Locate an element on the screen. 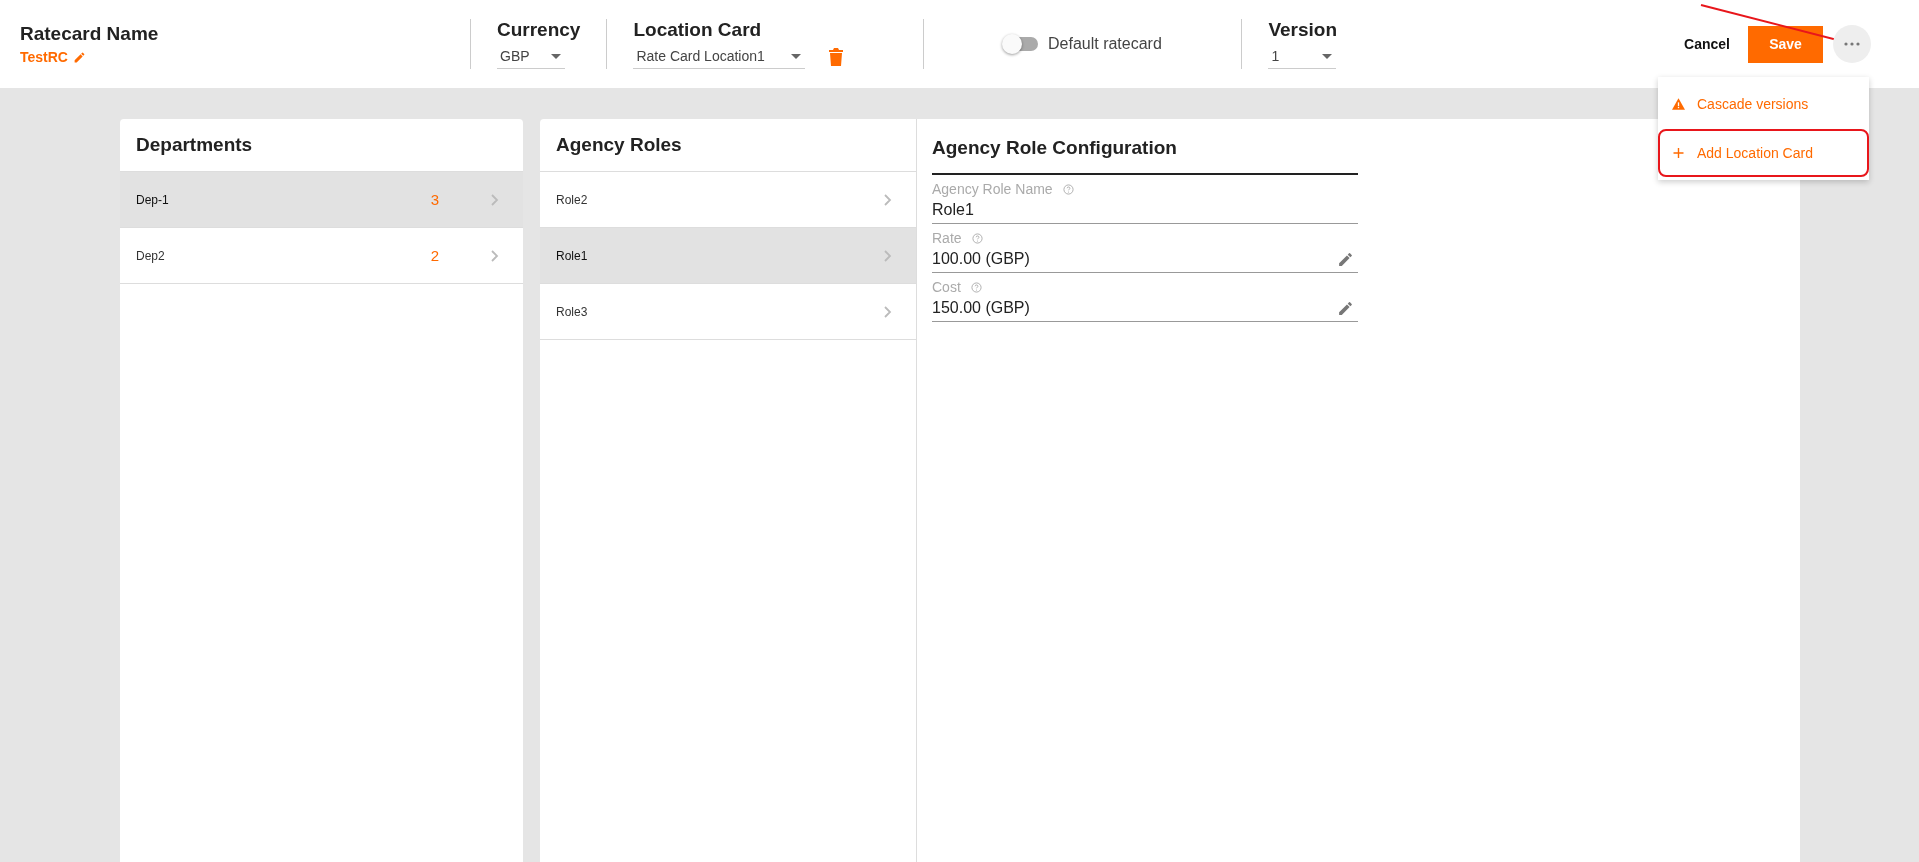 The image size is (1919, 862). configuration-field: Agency Role Name Role1 is located at coordinates (1145, 199).